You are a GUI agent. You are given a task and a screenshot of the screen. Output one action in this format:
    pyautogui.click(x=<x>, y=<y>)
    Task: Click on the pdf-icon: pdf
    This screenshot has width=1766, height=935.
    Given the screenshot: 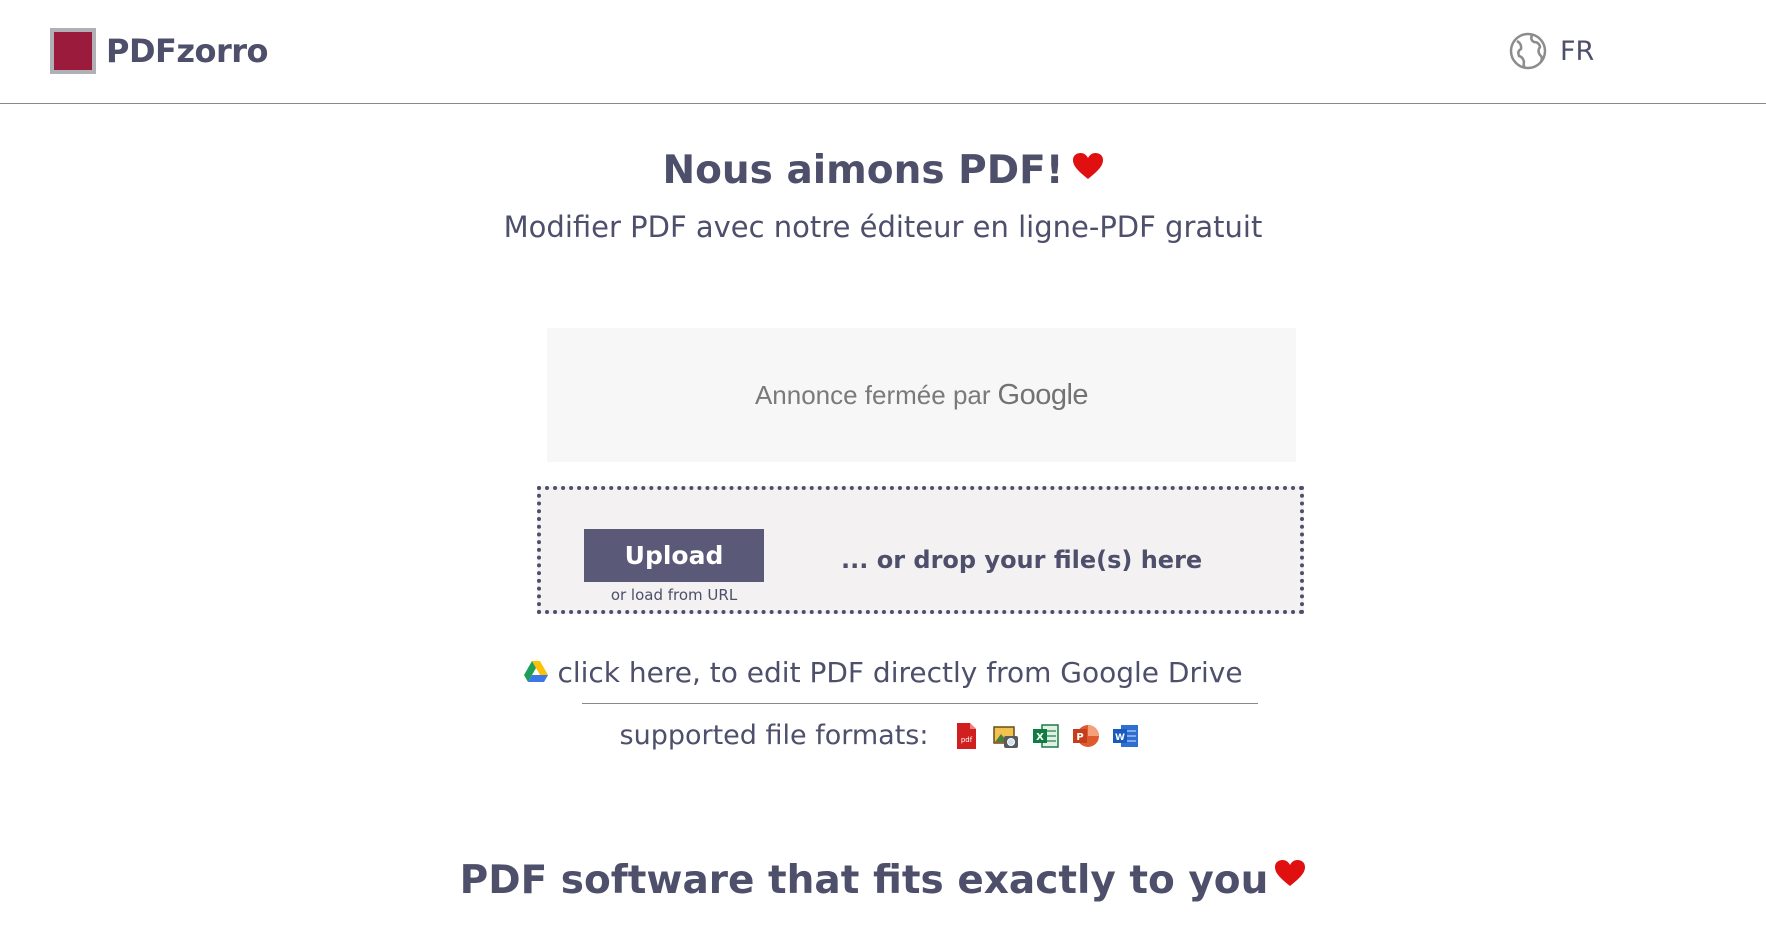 What is the action you would take?
    pyautogui.click(x=967, y=735)
    